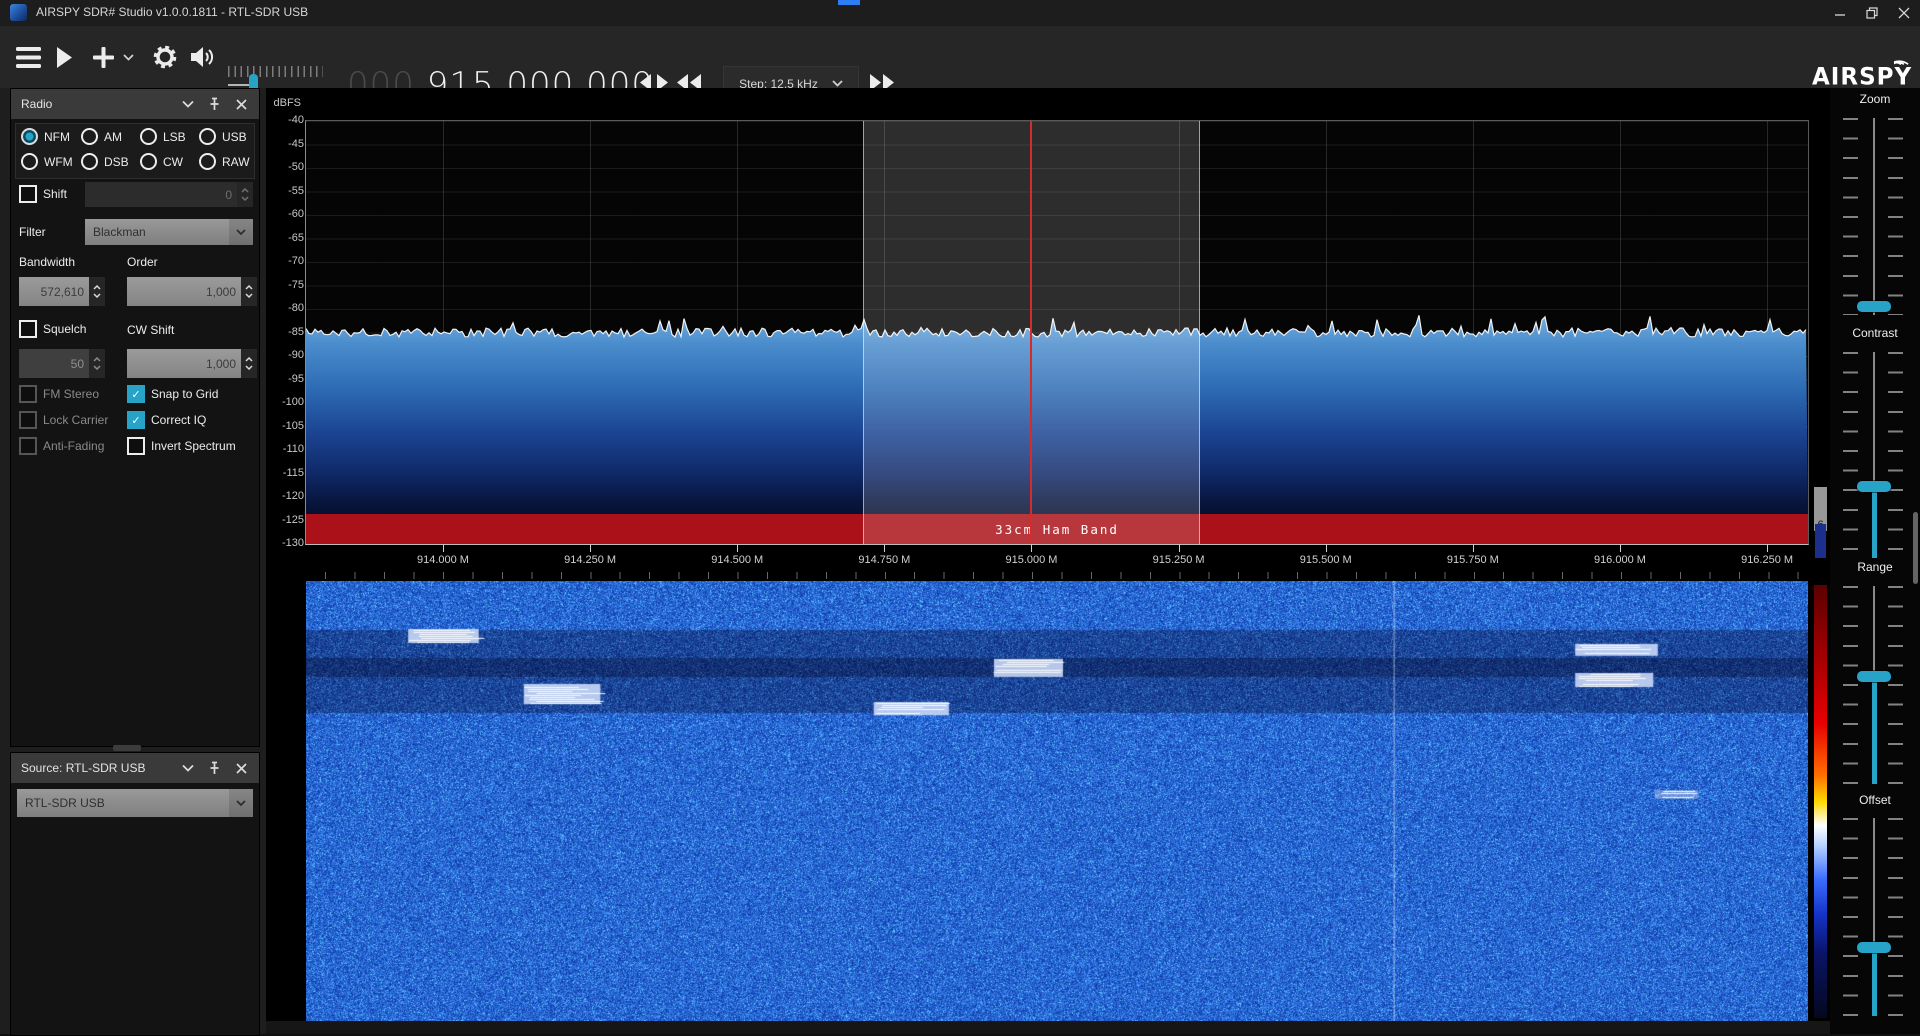  I want to click on offset-label: Offset, so click(1875, 800).